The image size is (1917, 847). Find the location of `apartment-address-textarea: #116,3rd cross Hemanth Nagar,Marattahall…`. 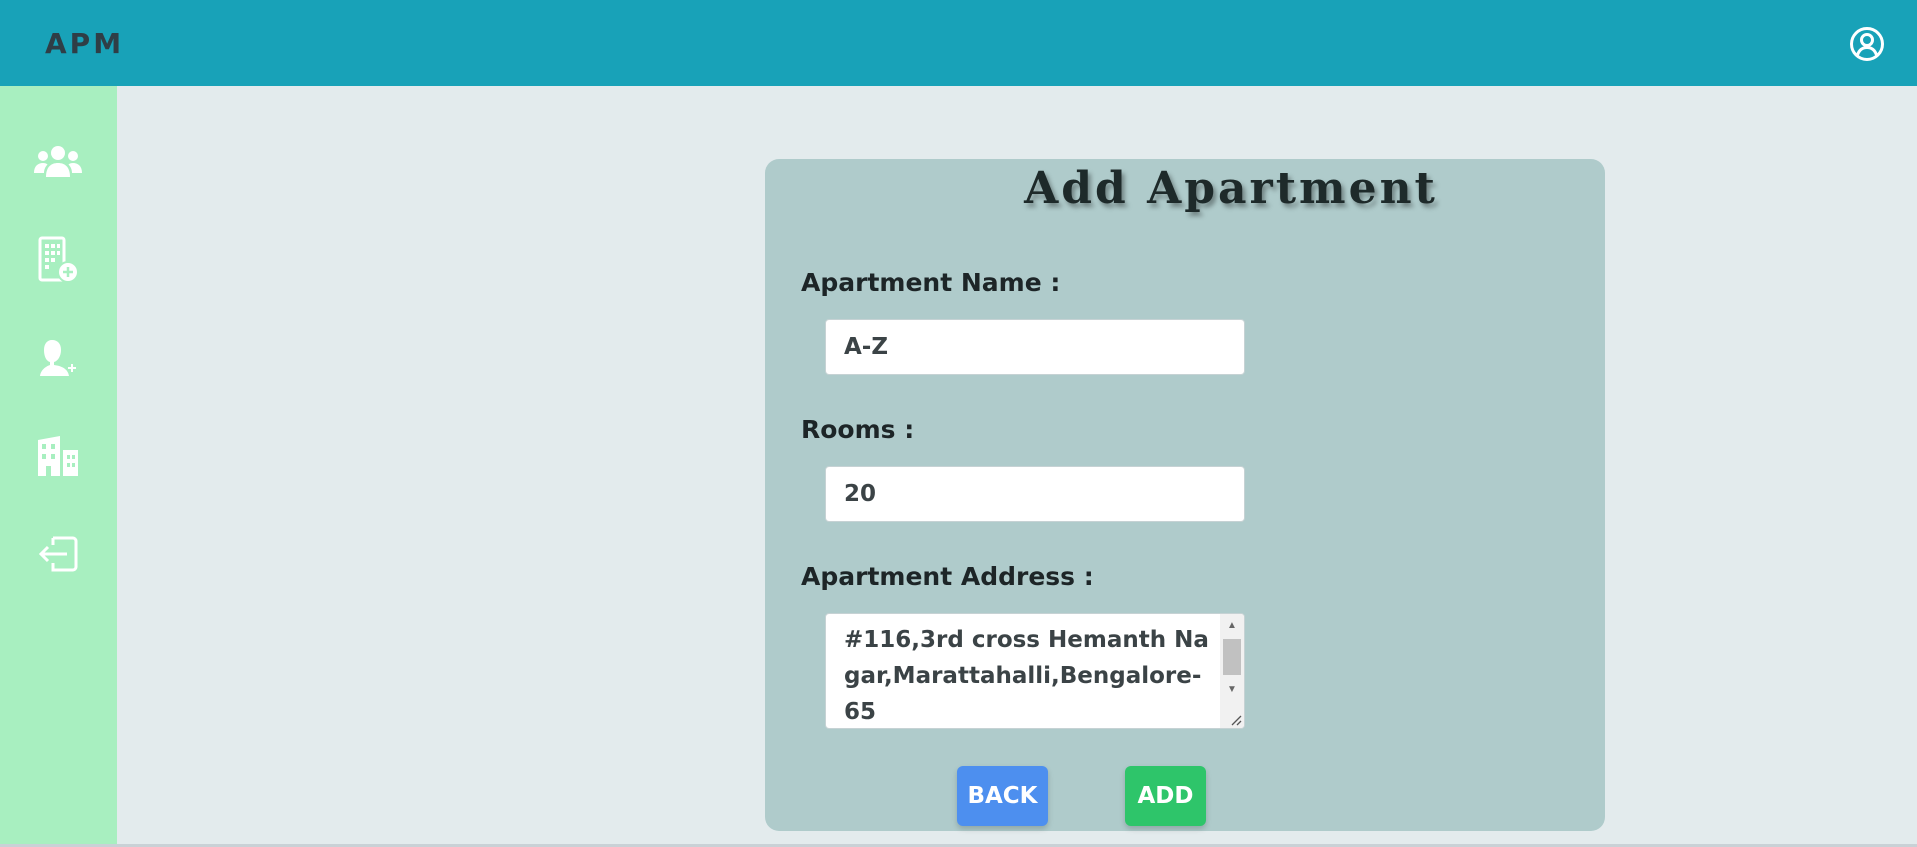

apartment-address-textarea: #116,3rd cross Hemanth Nagar,Marattahall… is located at coordinates (1035, 671).